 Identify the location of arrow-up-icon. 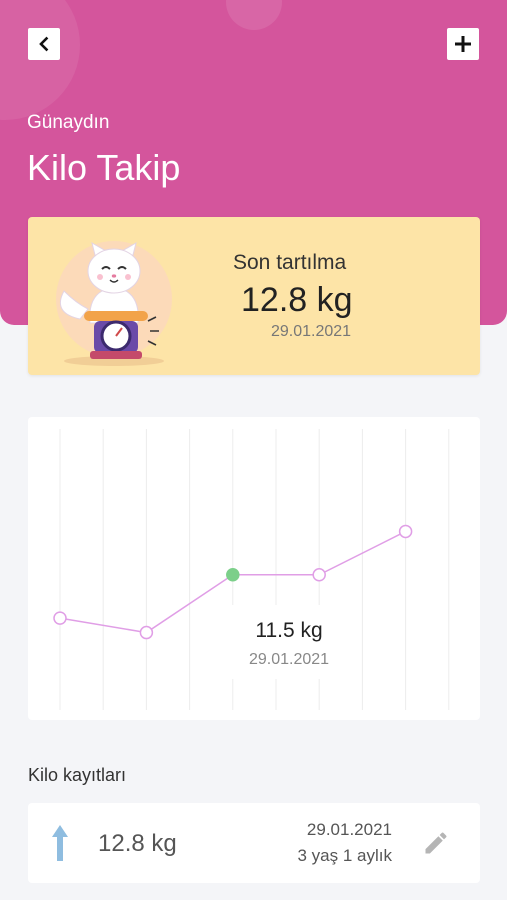
(60, 843).